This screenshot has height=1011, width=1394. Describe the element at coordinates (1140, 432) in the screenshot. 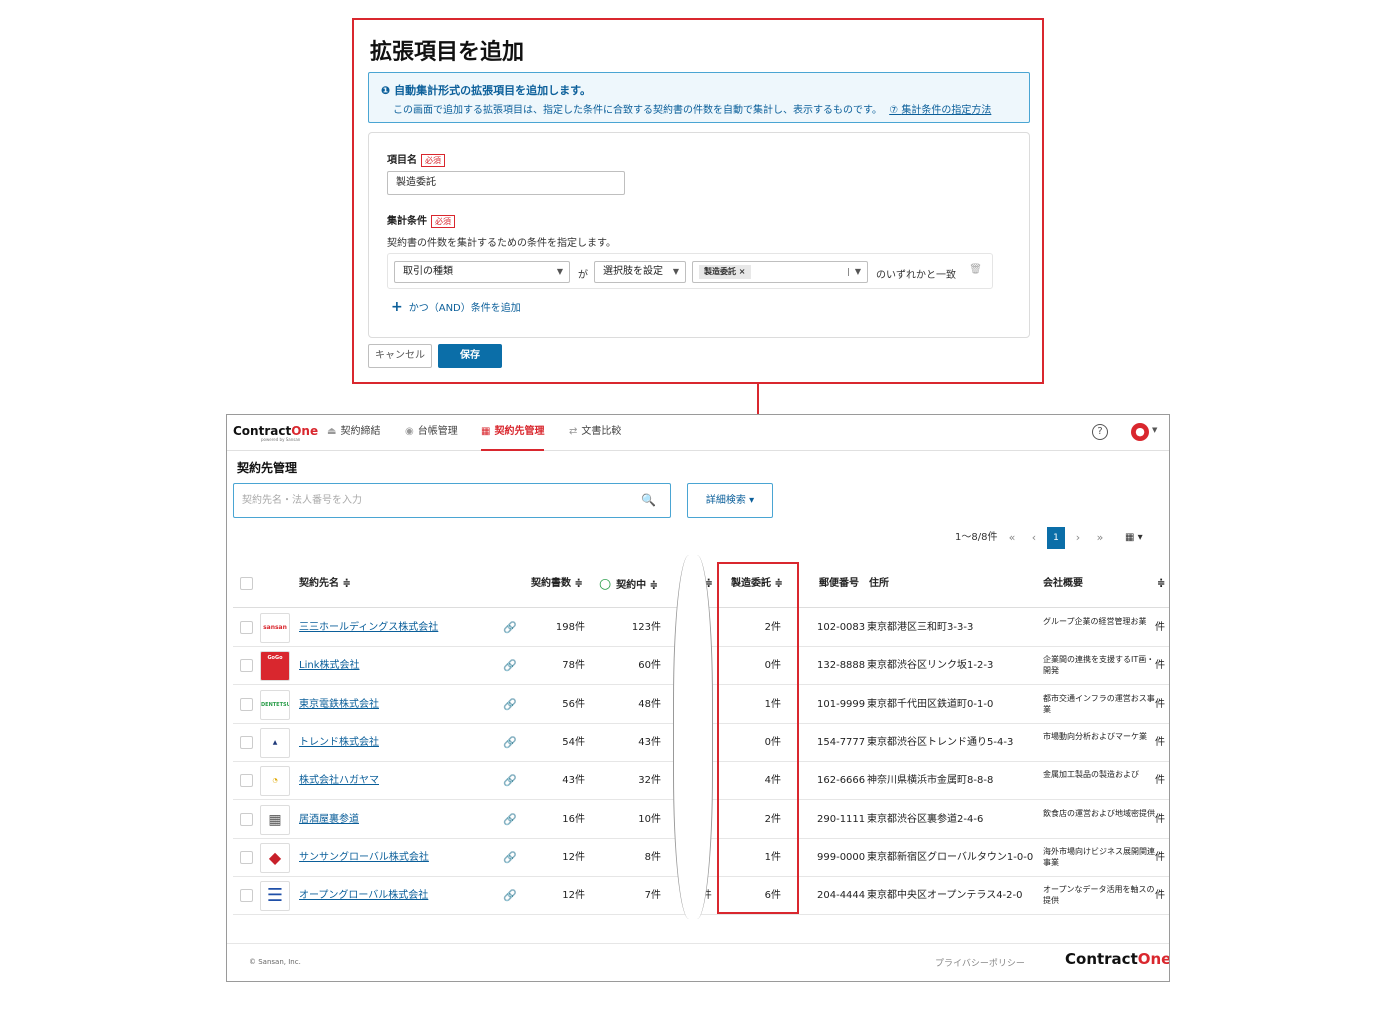

I see `user-avatar-icon: ●` at that location.